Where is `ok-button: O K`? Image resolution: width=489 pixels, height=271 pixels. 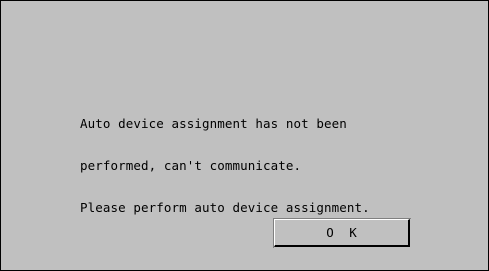 ok-button: O K is located at coordinates (342, 233).